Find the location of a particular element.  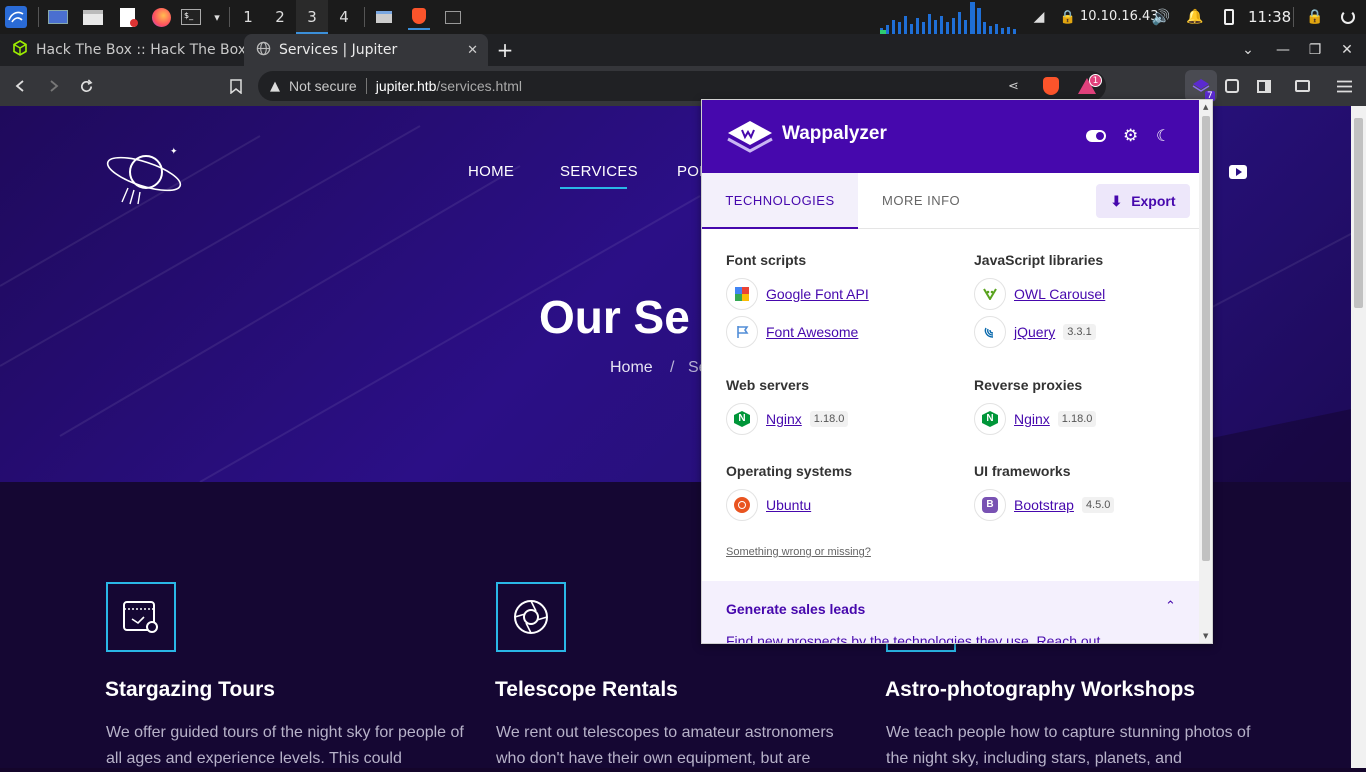

wappalyzer-scrollbar-thumb is located at coordinates (1206, 338).